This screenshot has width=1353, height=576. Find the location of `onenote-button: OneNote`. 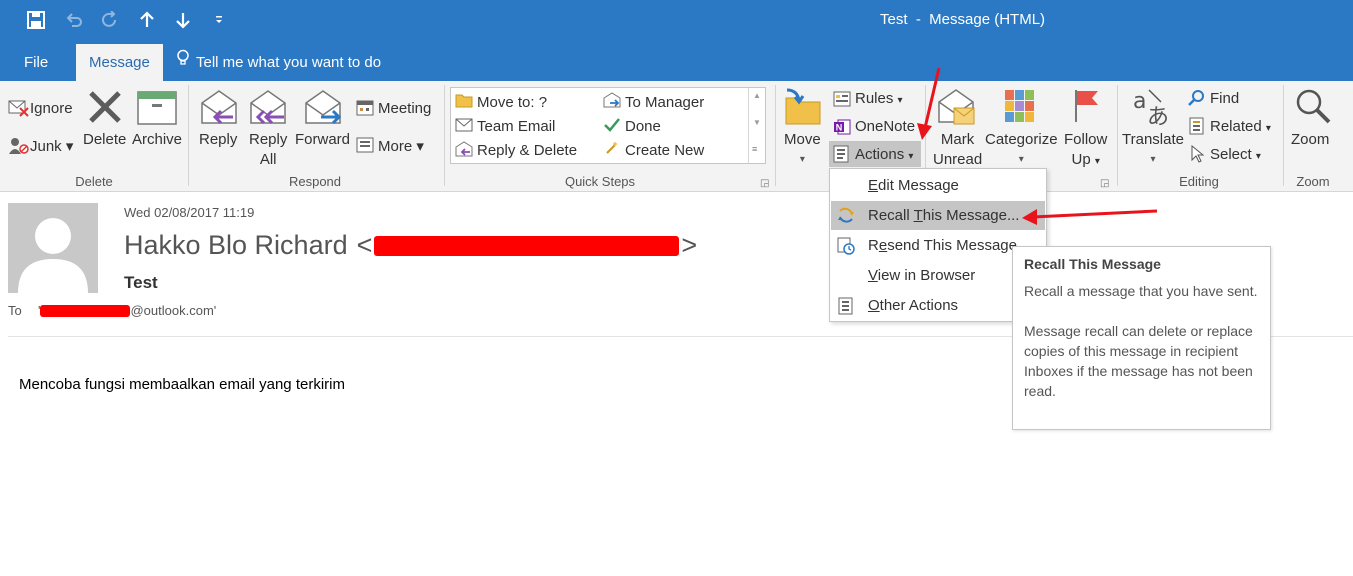

onenote-button: OneNote is located at coordinates (885, 126).